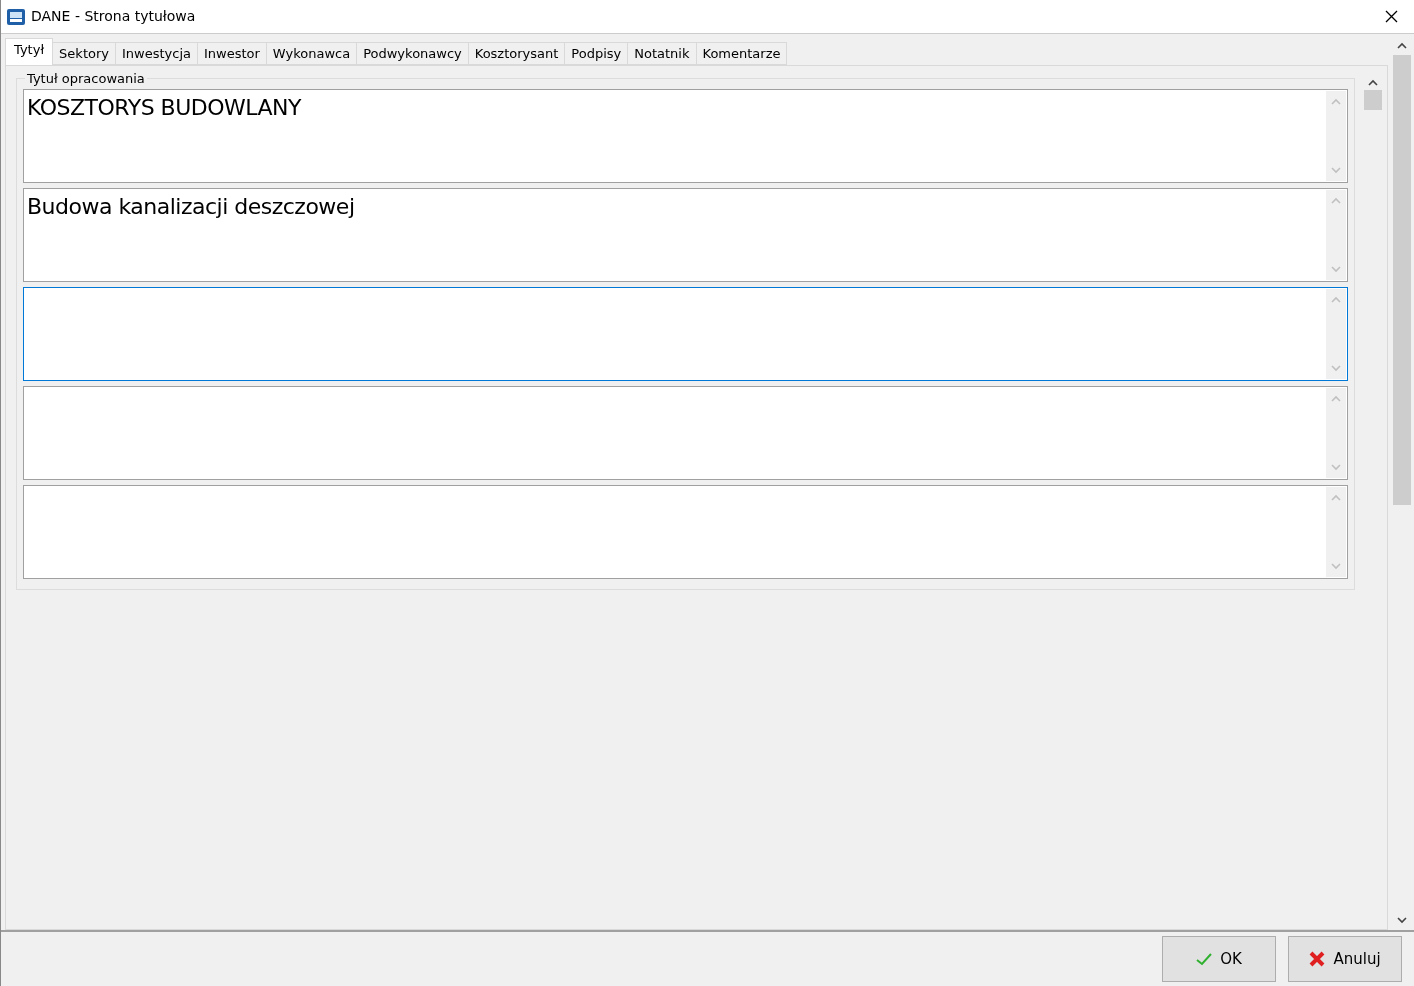 Image resolution: width=1414 pixels, height=986 pixels. What do you see at coordinates (29, 51) in the screenshot?
I see `tab: Tytył` at bounding box center [29, 51].